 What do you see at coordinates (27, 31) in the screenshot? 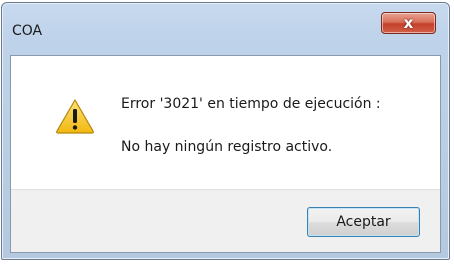
I see `window-title: COA` at bounding box center [27, 31].